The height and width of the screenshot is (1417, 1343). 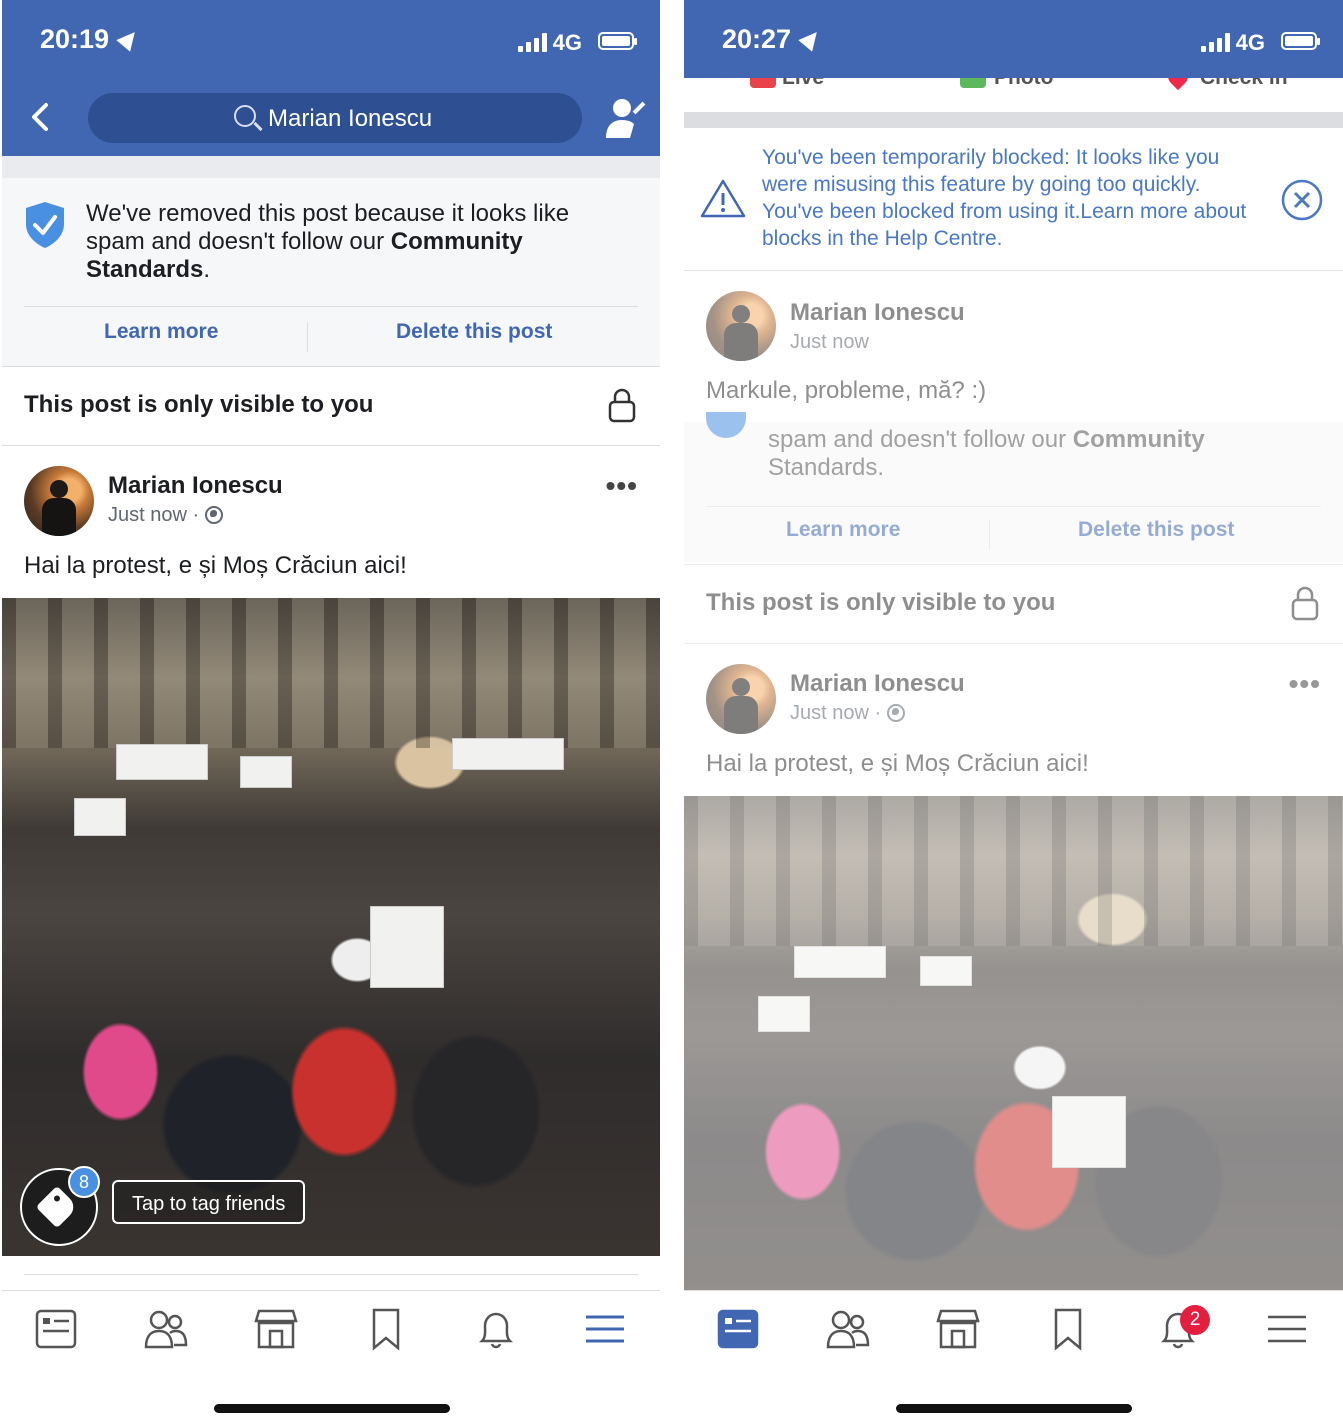 What do you see at coordinates (496, 1329) in the screenshot?
I see `notifications-icon` at bounding box center [496, 1329].